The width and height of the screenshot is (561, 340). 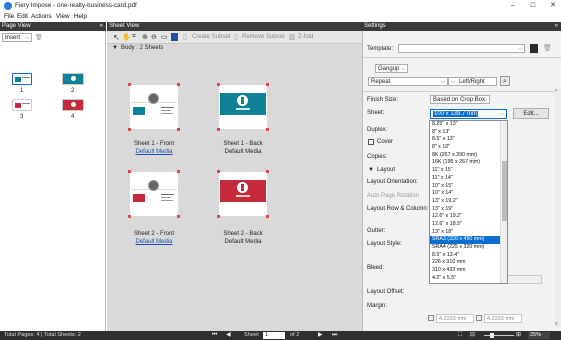 I want to click on sheet-label: Sheet:, so click(x=376, y=113).